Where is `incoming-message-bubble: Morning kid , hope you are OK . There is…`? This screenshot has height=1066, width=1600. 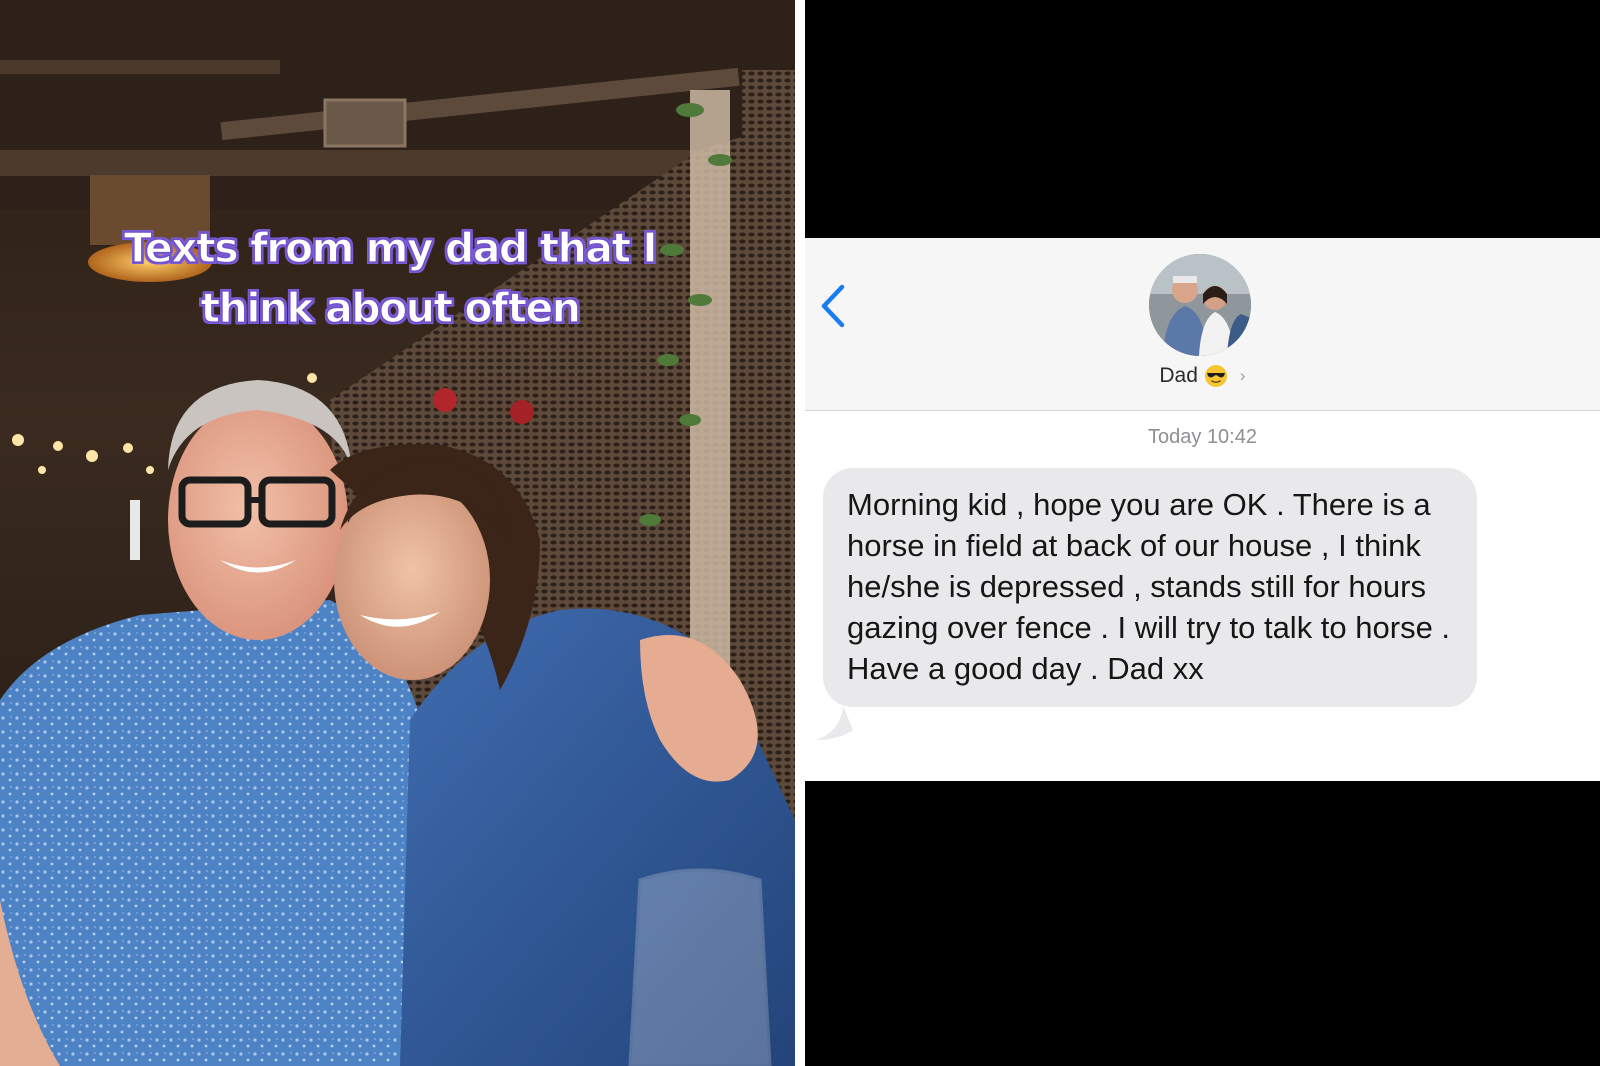
incoming-message-bubble: Morning kid , hope you are OK . There is… is located at coordinates (1150, 587).